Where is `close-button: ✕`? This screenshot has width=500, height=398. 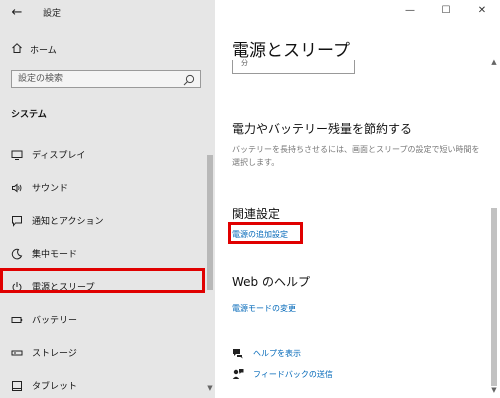
close-button: ✕ is located at coordinates (482, 11).